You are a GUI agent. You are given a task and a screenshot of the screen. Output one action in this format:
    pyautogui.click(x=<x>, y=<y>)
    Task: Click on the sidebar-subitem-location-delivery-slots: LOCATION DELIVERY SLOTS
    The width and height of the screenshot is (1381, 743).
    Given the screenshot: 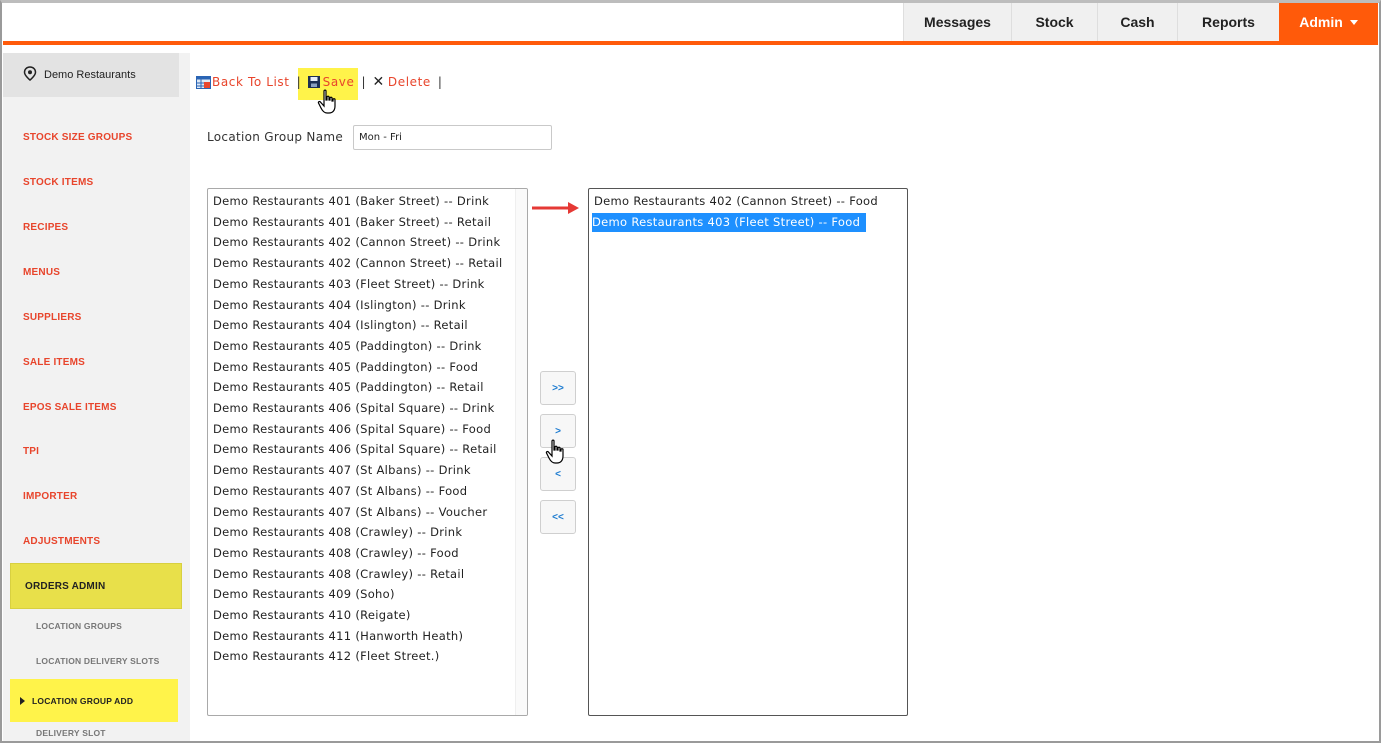 What is the action you would take?
    pyautogui.click(x=92, y=661)
    